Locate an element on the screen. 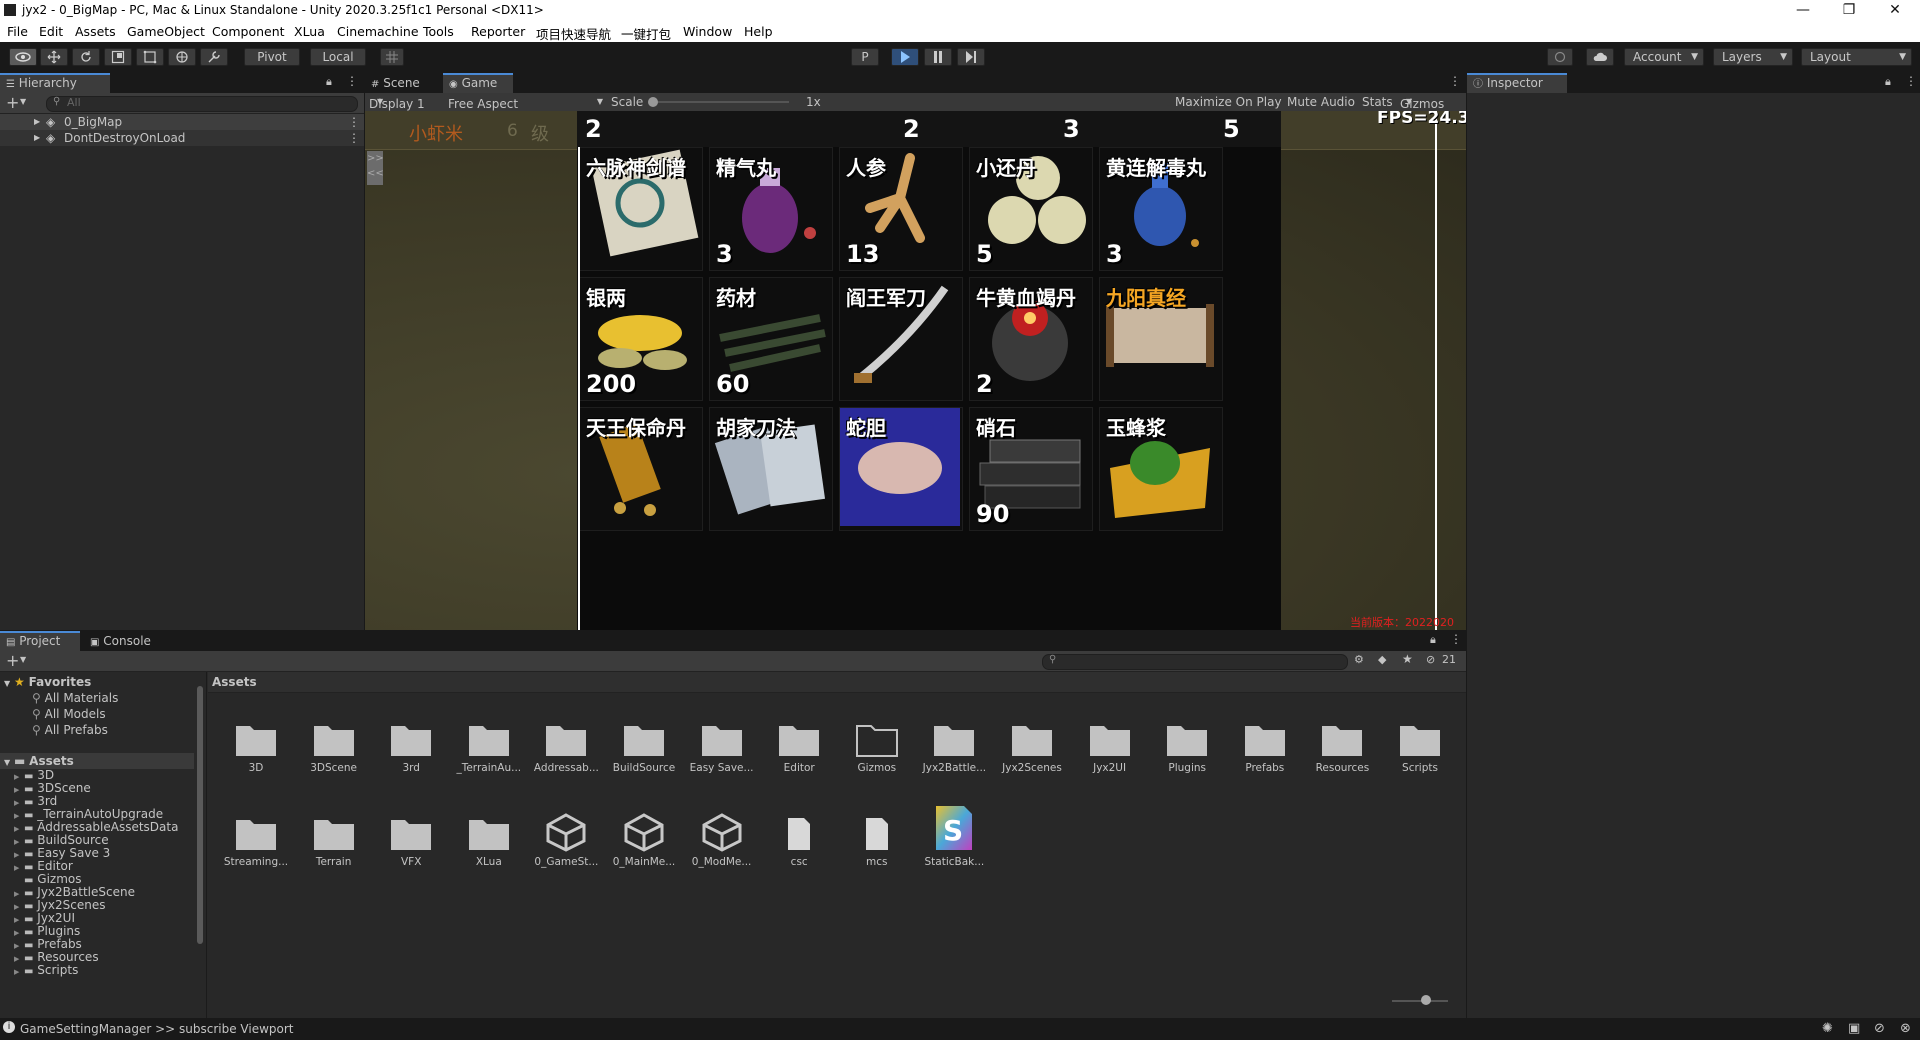  inventory-item: 药材 60 is located at coordinates (771, 339).